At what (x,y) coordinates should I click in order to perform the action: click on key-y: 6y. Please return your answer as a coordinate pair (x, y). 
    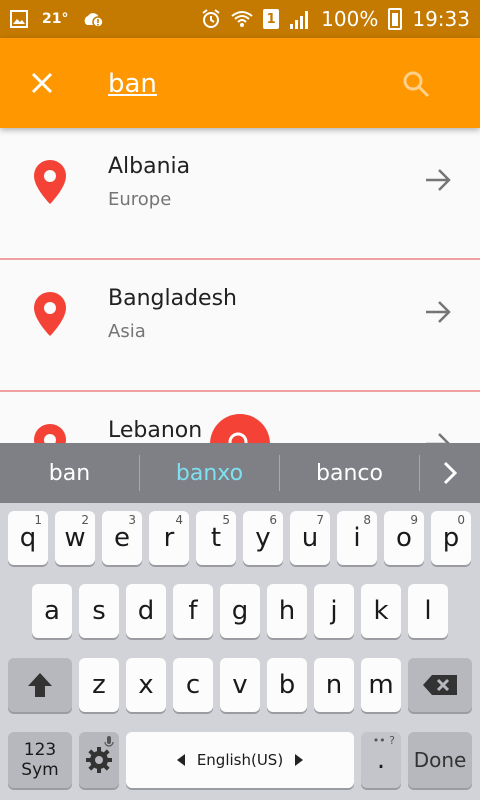
    Looking at the image, I should click on (263, 538).